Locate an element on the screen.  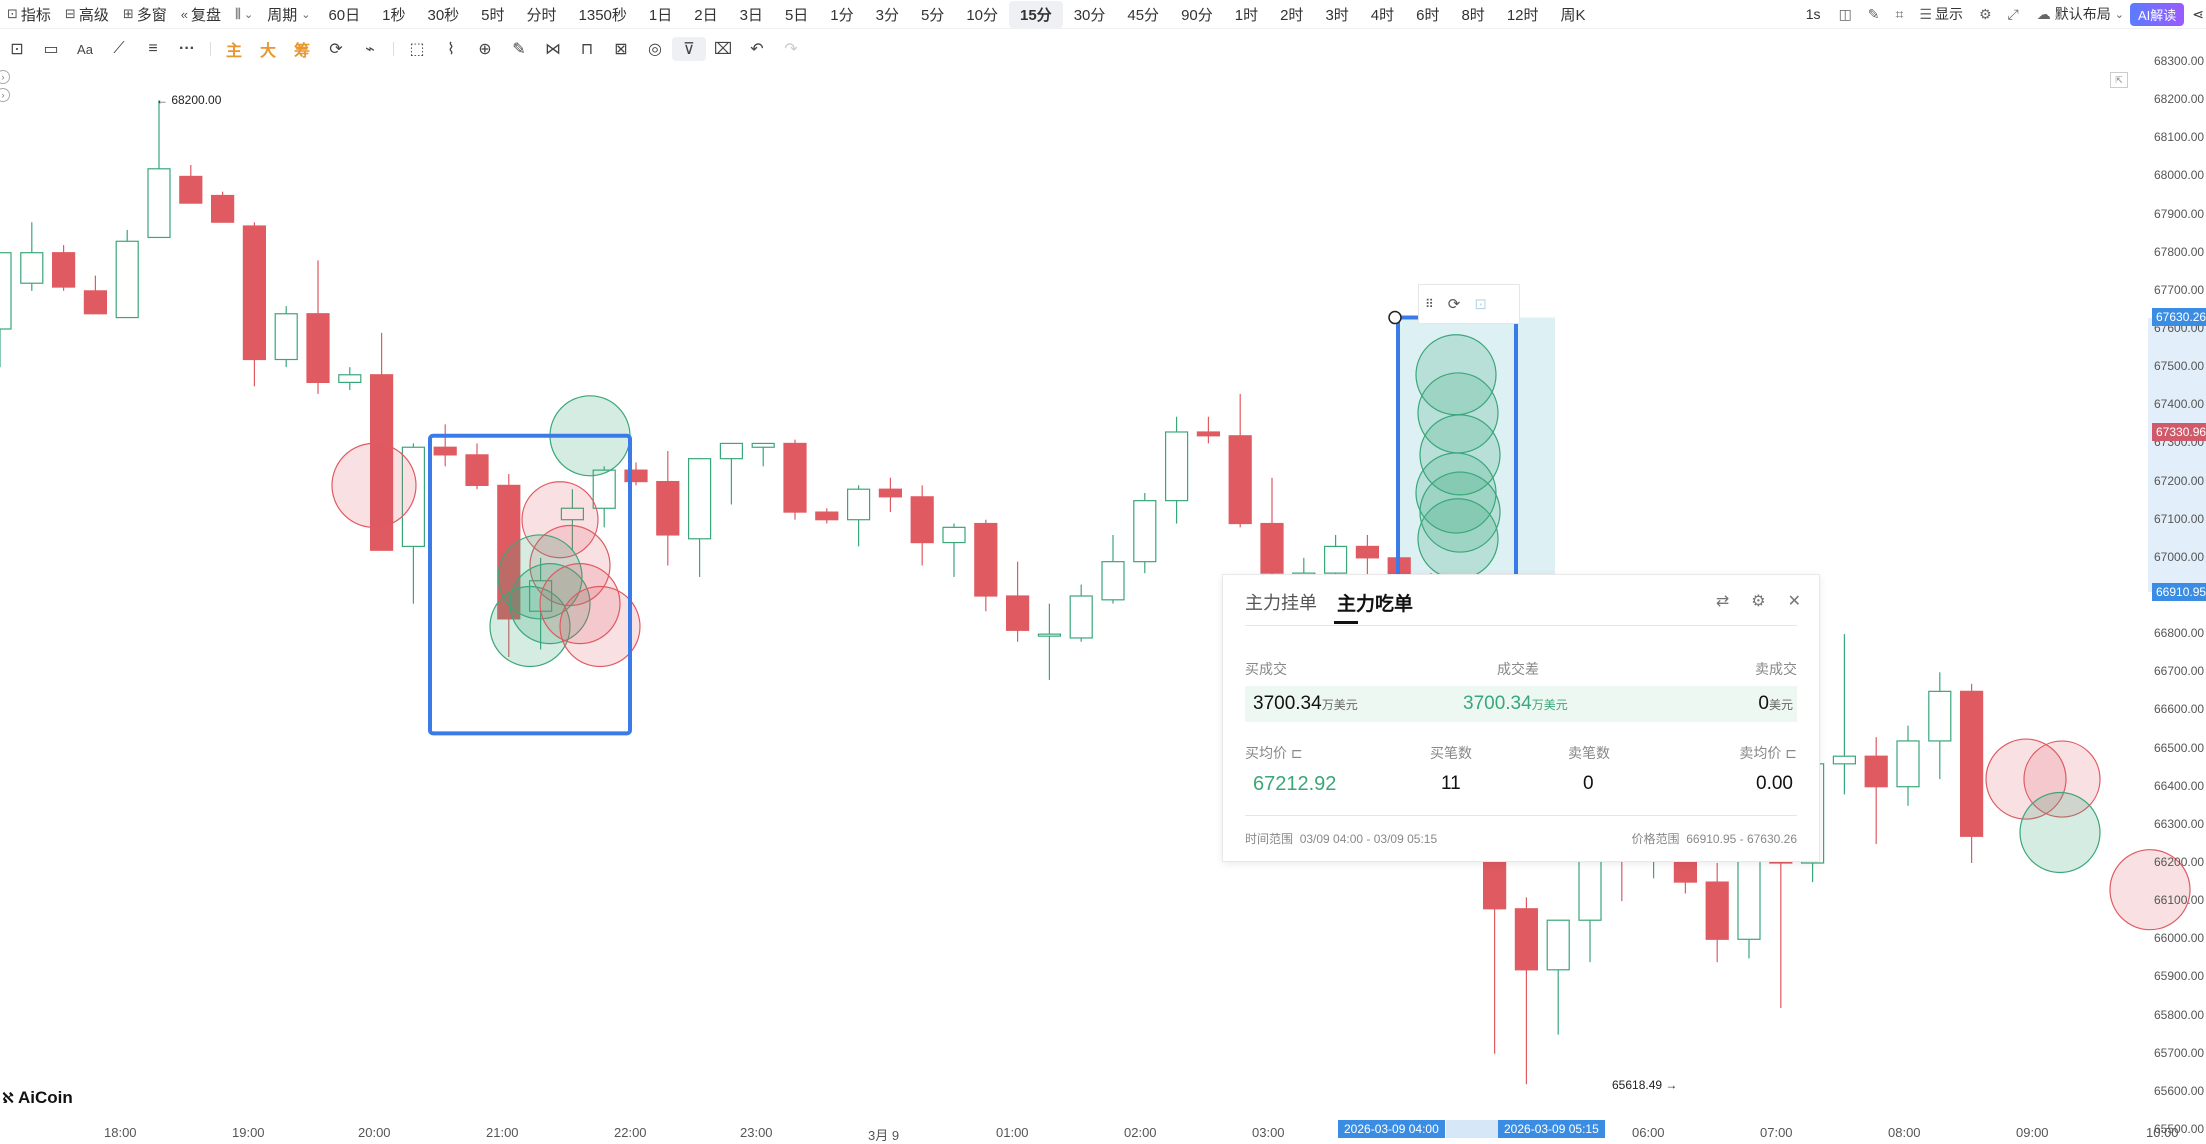
undo-icon: ↶ is located at coordinates (757, 49).